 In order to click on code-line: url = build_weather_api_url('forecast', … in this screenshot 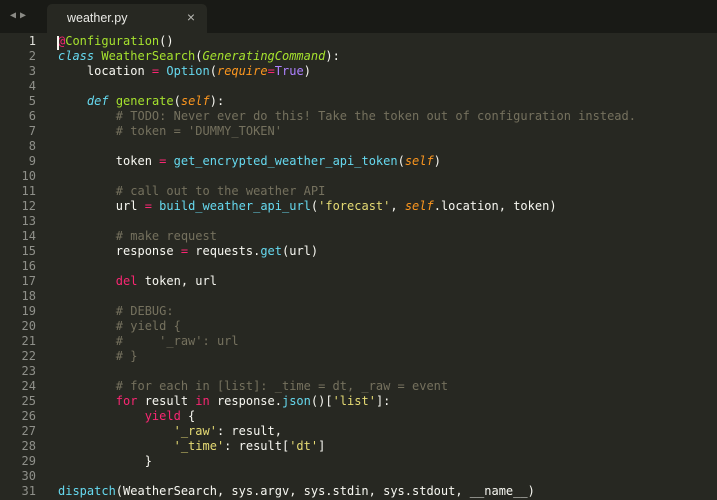, I will do `click(307, 206)`.